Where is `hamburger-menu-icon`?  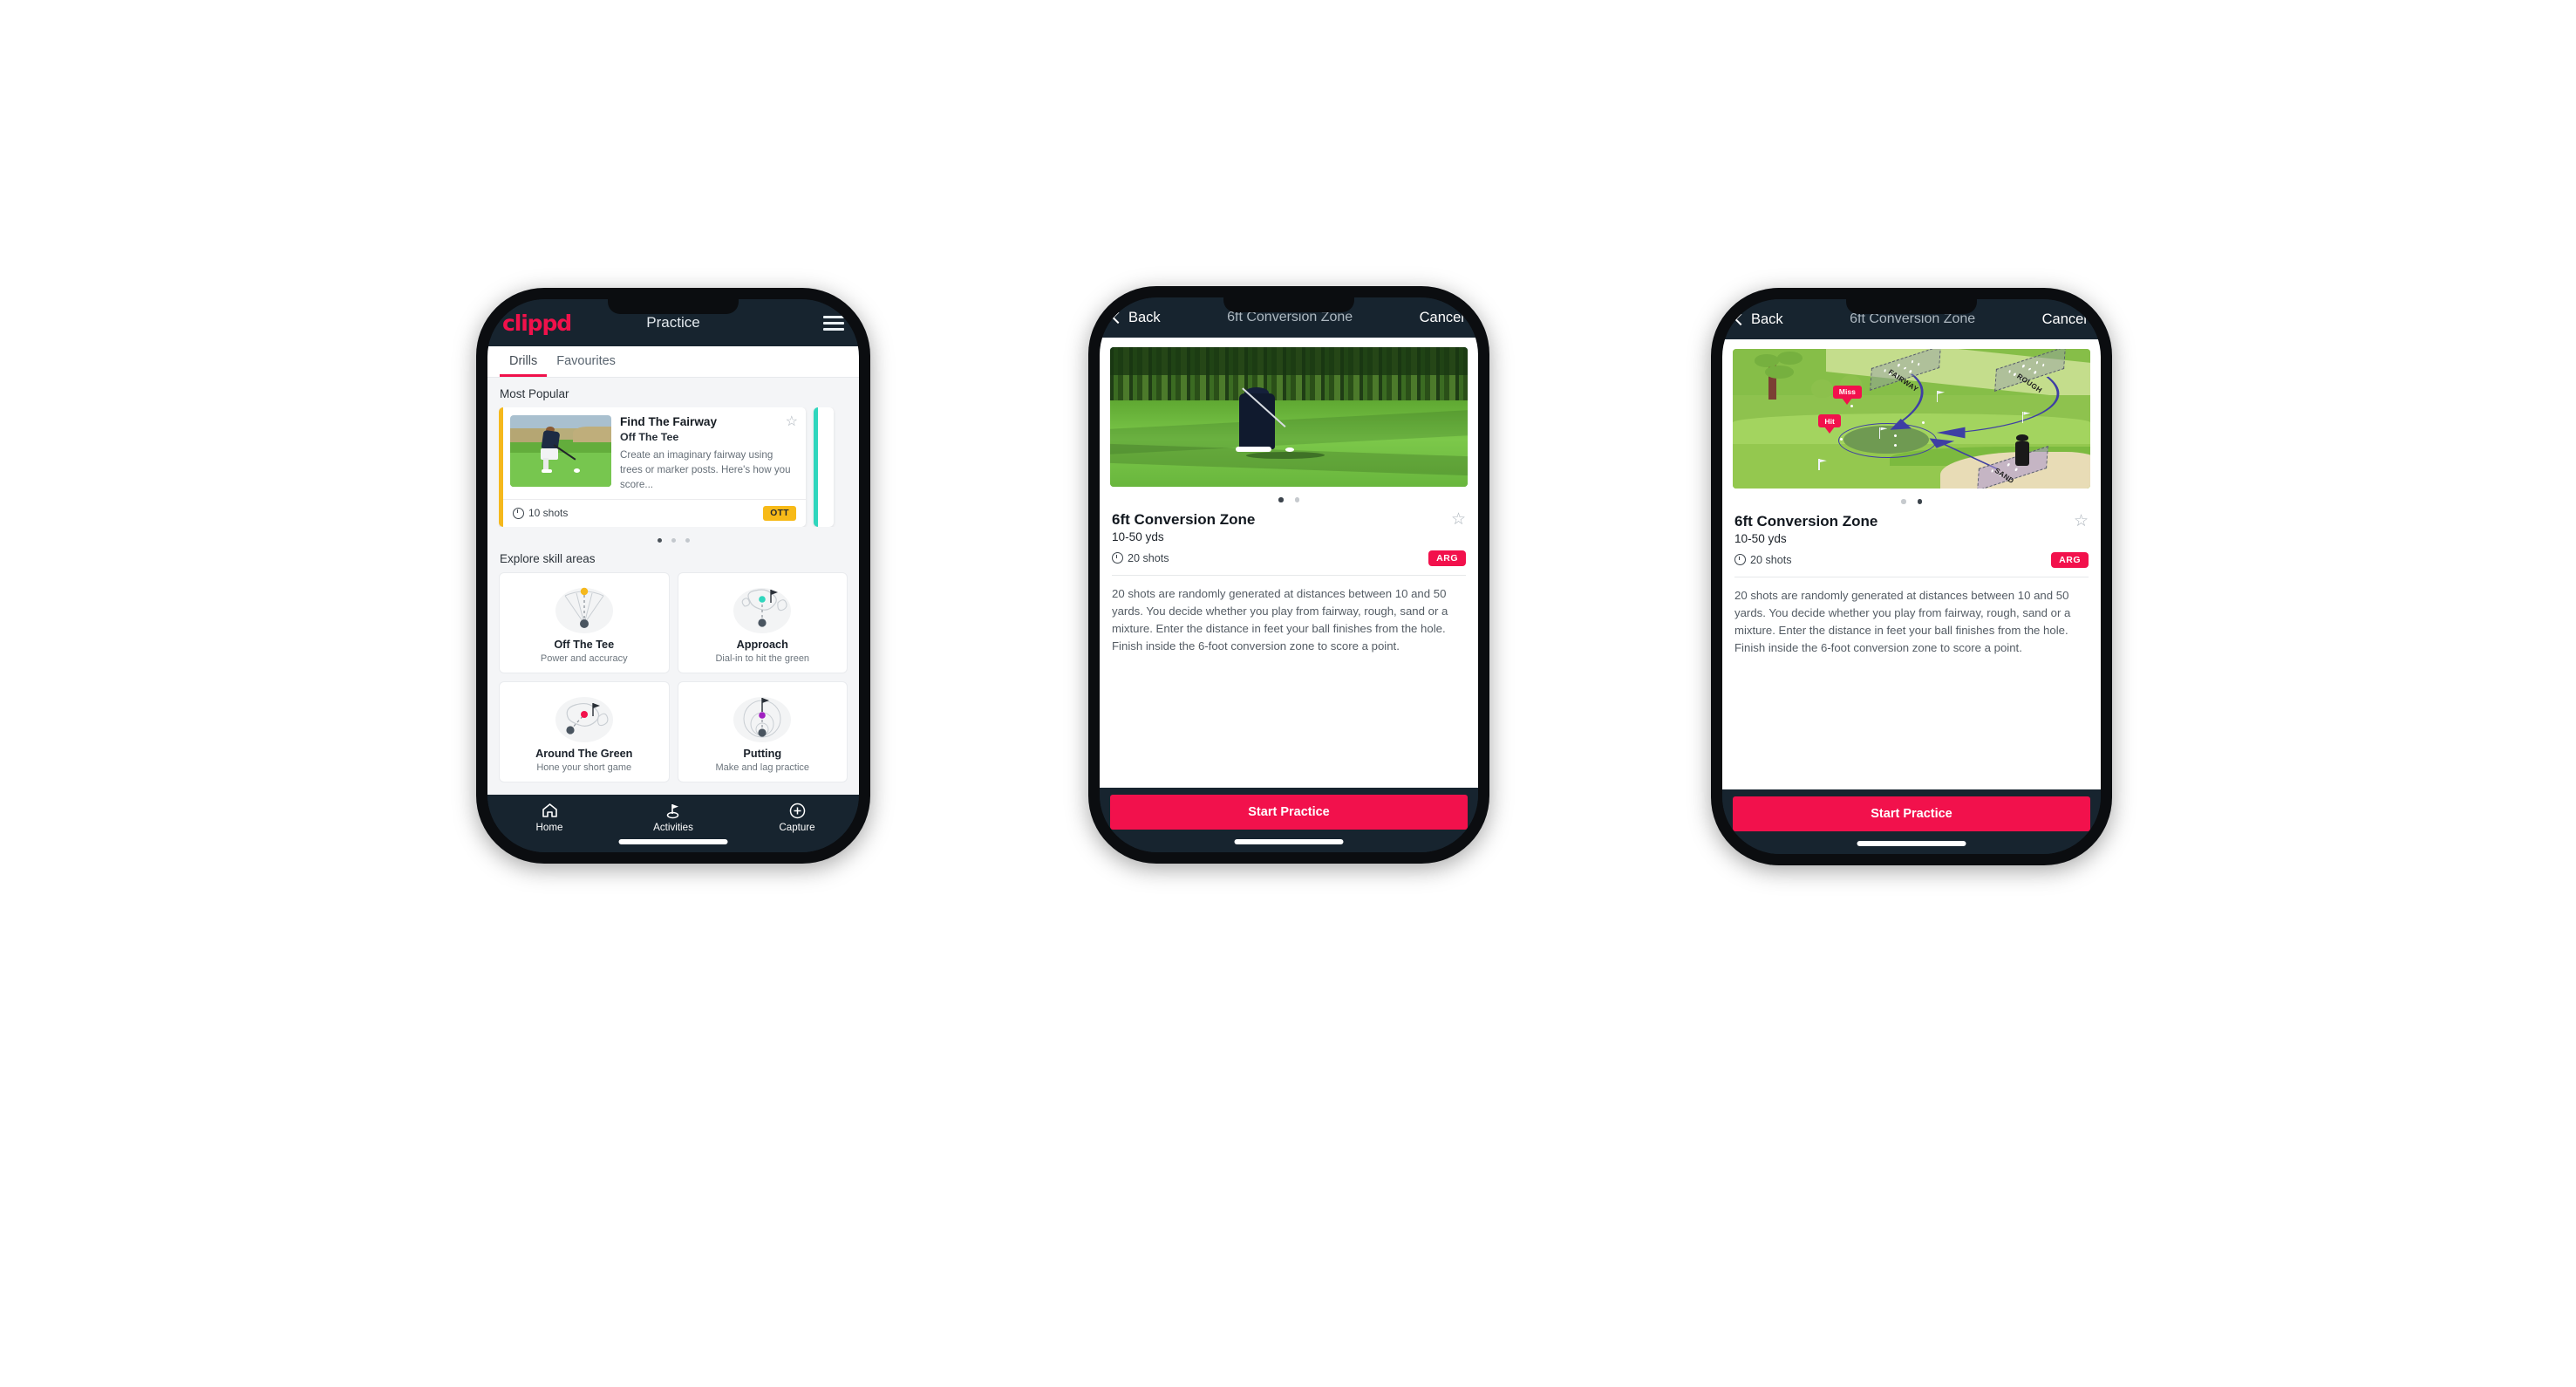 hamburger-menu-icon is located at coordinates (834, 323).